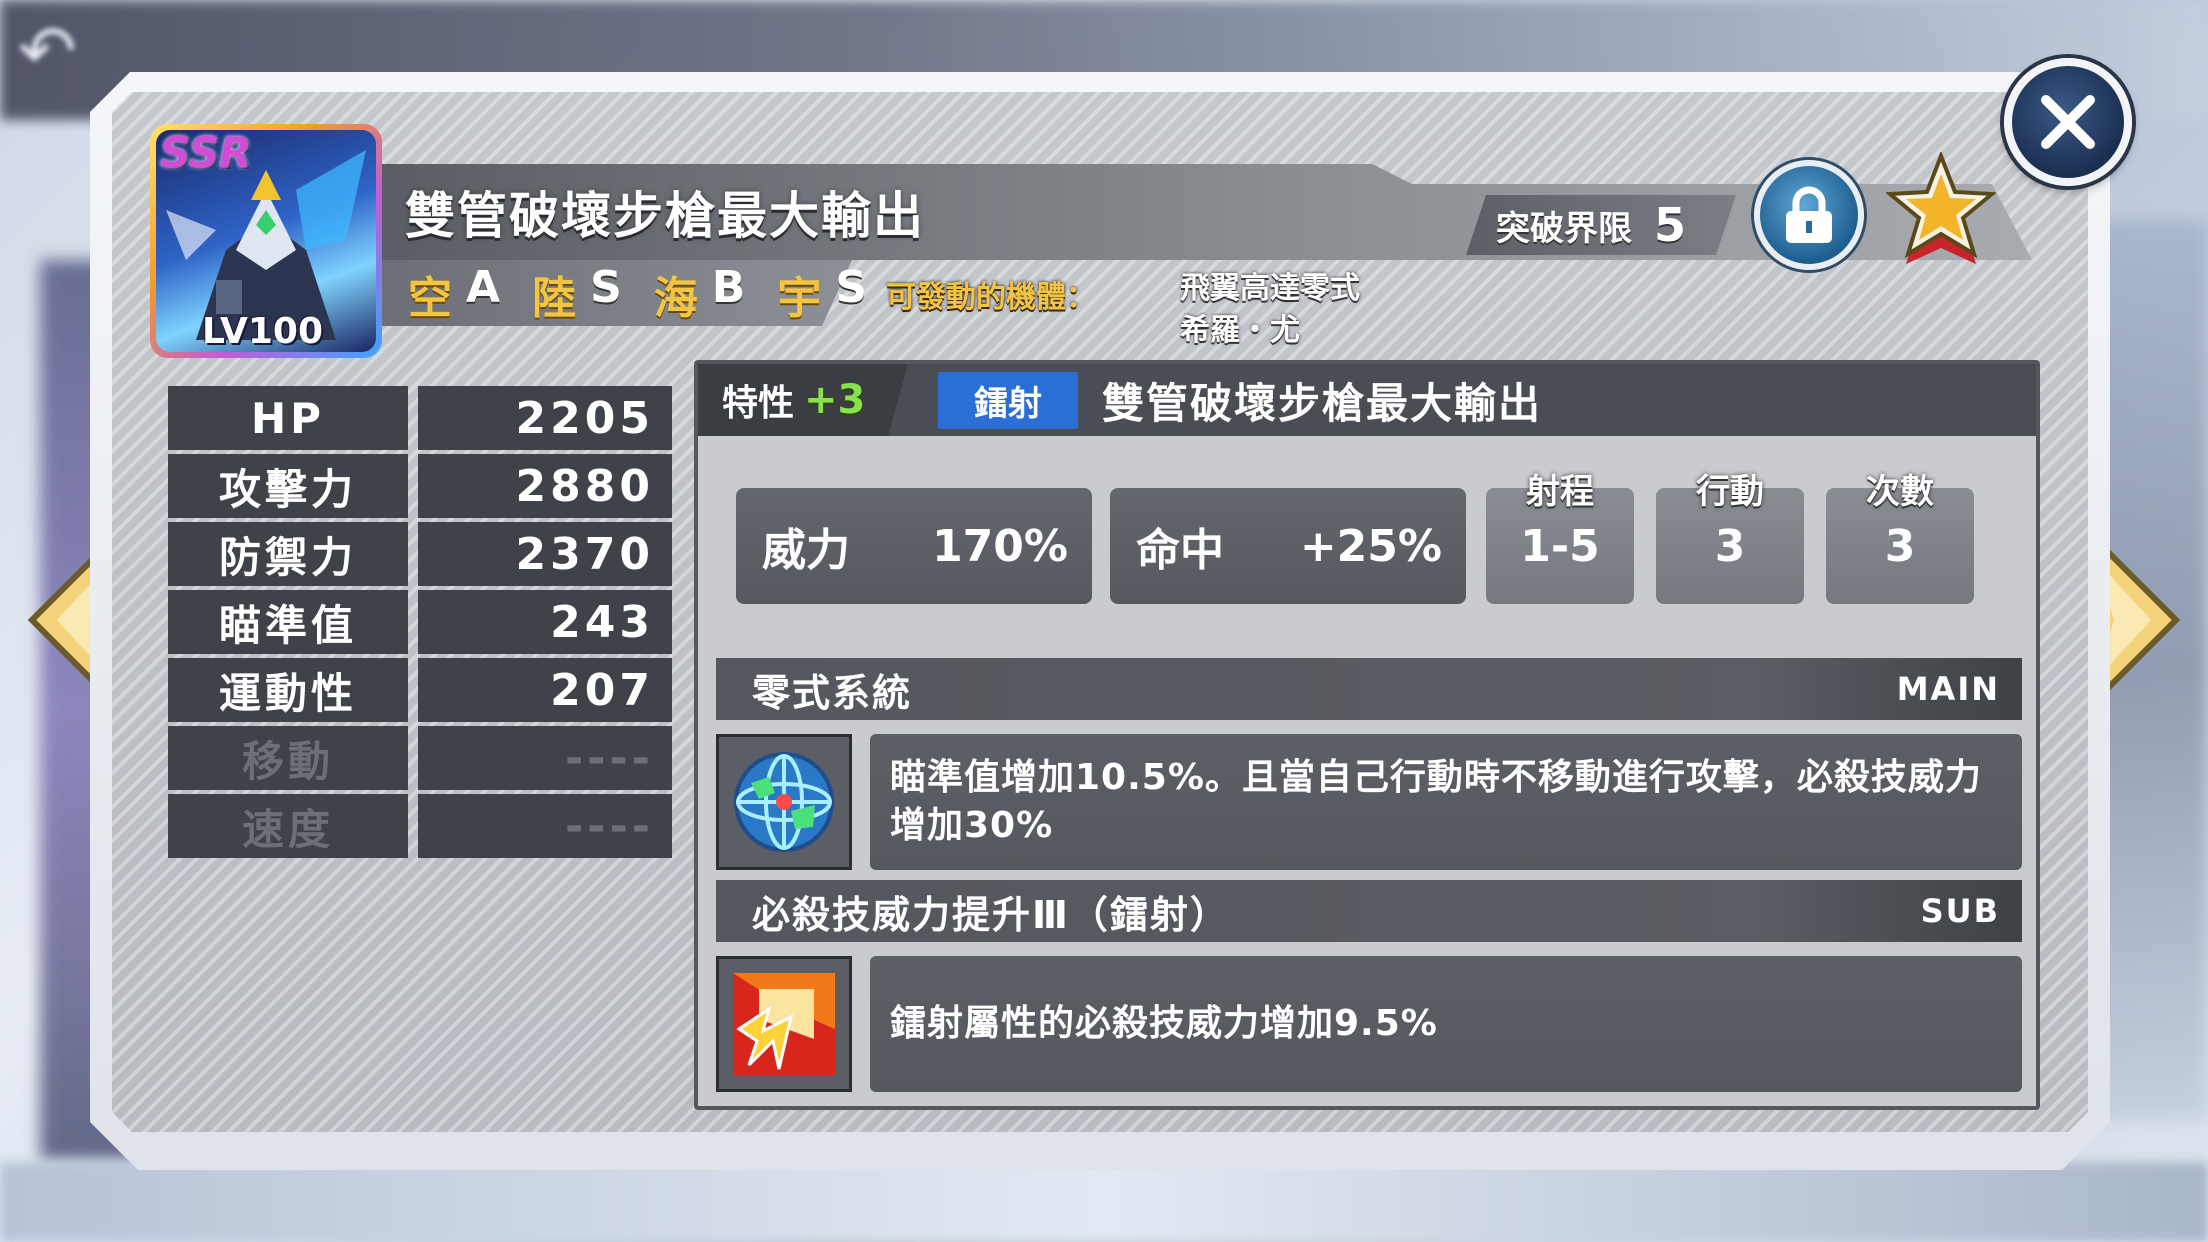  I want to click on sub-skill-icon-frame, so click(784, 1024).